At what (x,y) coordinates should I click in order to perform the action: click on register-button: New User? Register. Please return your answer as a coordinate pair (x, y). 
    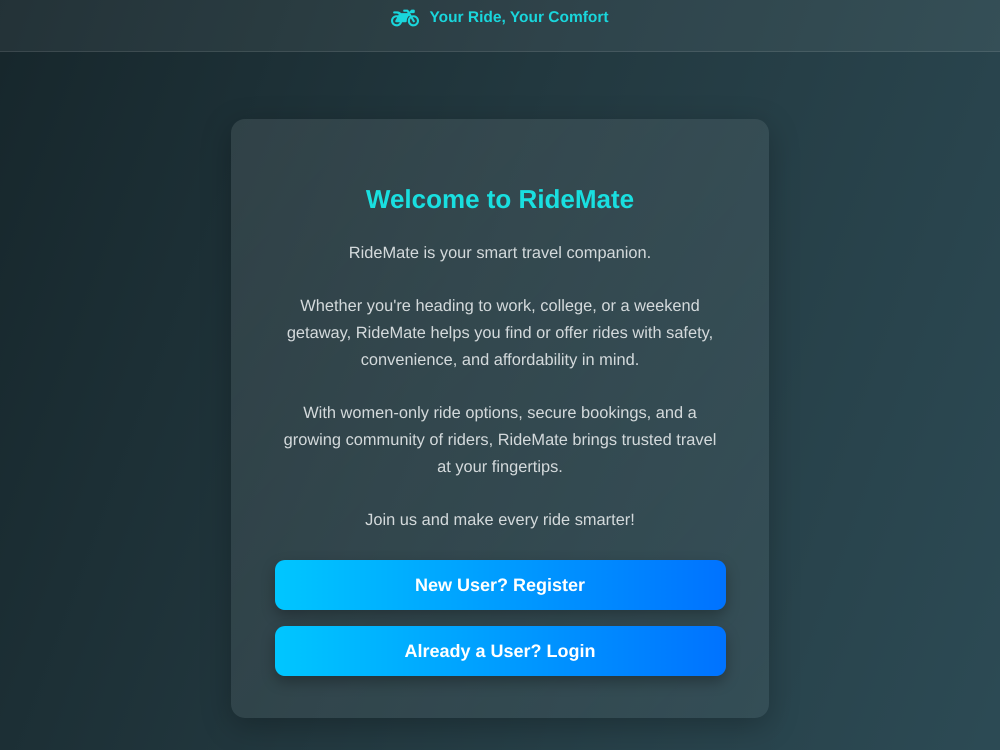
    Looking at the image, I should click on (500, 585).